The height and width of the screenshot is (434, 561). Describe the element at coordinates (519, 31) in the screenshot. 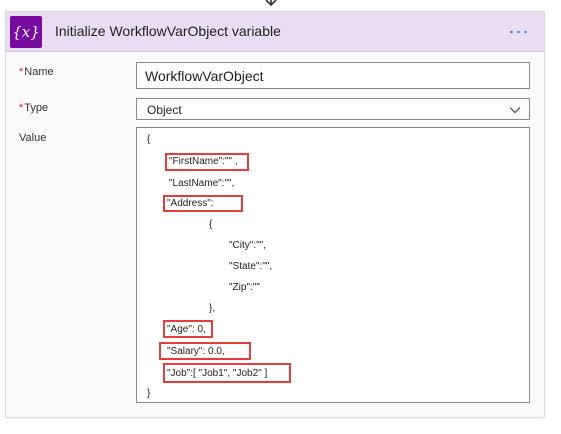

I see `more-options-button: ···` at that location.